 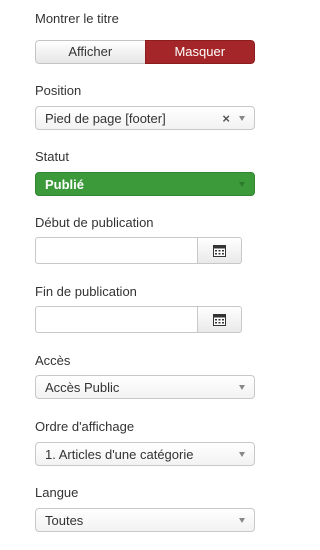 What do you see at coordinates (145, 520) in the screenshot?
I see `language-select: Toutes` at bounding box center [145, 520].